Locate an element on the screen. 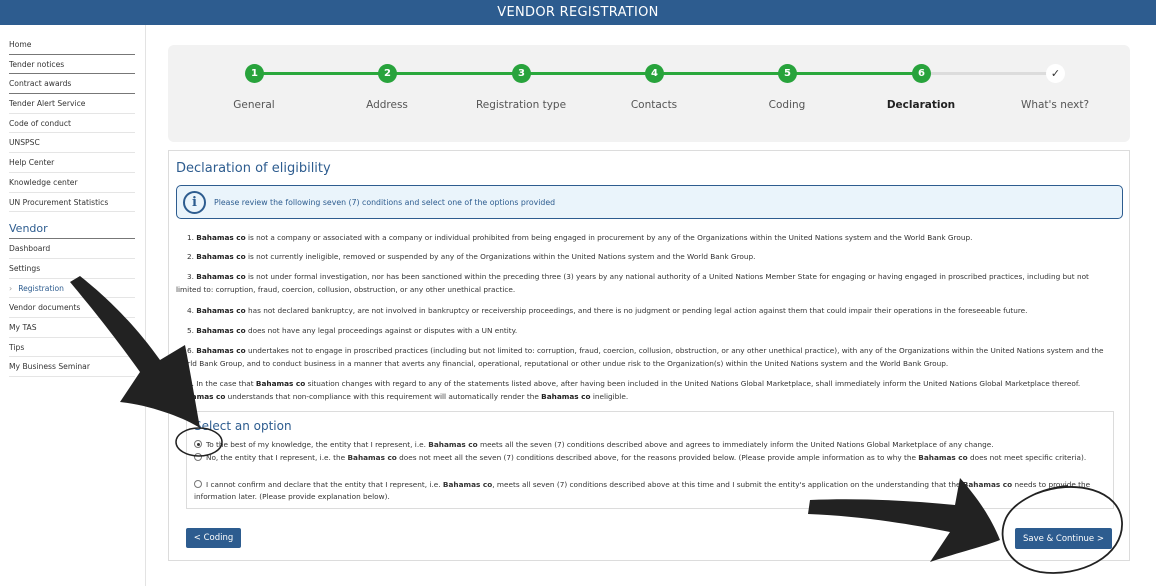 This screenshot has width=1156, height=586. page-header: VENDOR REGISTRATION is located at coordinates (578, 12).